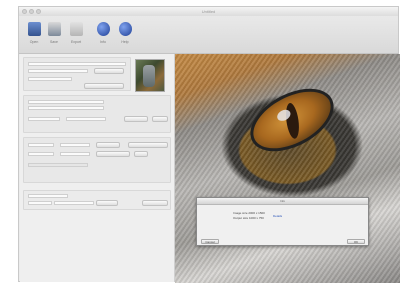 Image resolution: width=417 pixels, height=287 pixels. Describe the element at coordinates (77, 64) in the screenshot. I see `source-path-field` at that location.